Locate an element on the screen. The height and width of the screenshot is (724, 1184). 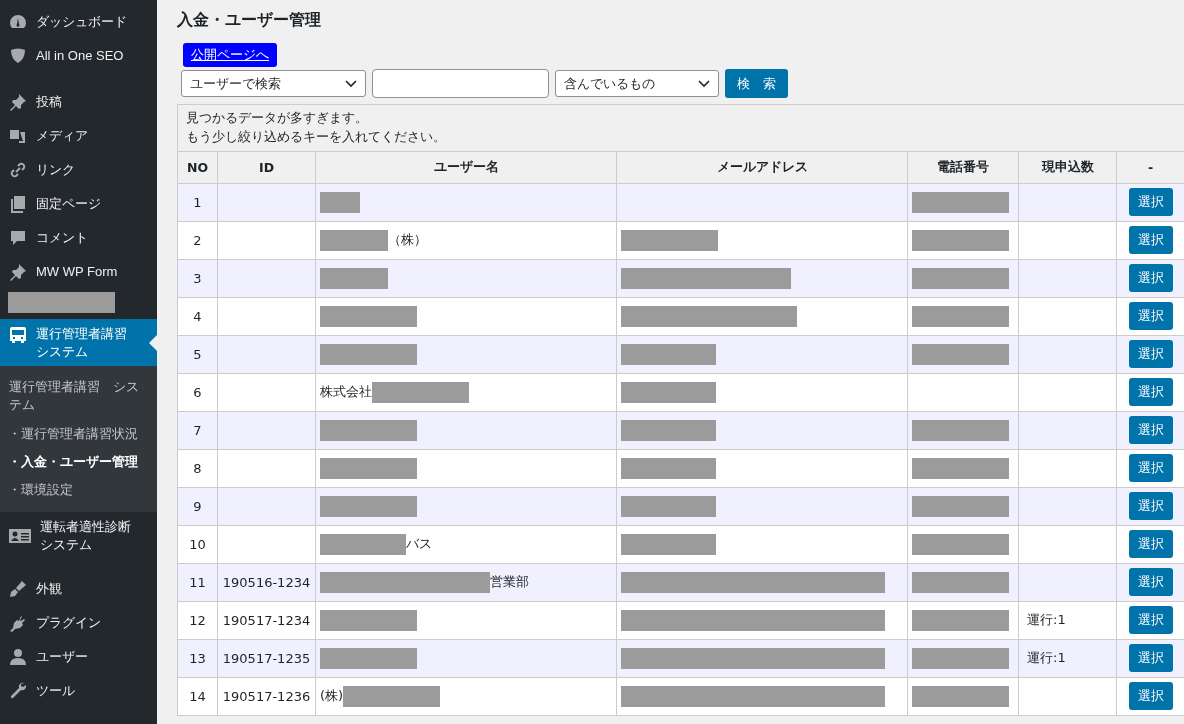
menu-item: 運行管理者講習システム is located at coordinates (78, 343).